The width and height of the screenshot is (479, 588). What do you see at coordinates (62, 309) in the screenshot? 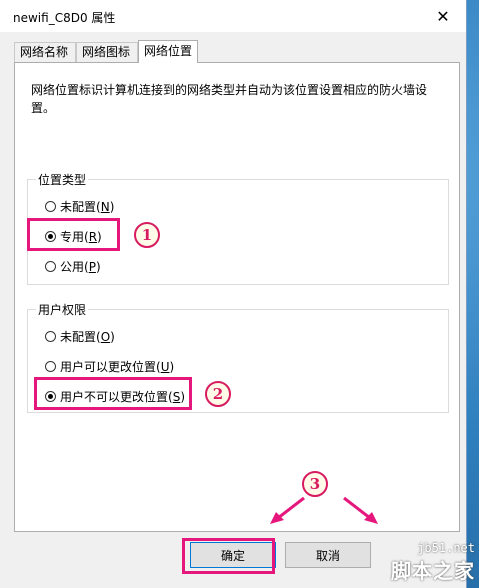
I see `user-permission-legend: 用户权限` at bounding box center [62, 309].